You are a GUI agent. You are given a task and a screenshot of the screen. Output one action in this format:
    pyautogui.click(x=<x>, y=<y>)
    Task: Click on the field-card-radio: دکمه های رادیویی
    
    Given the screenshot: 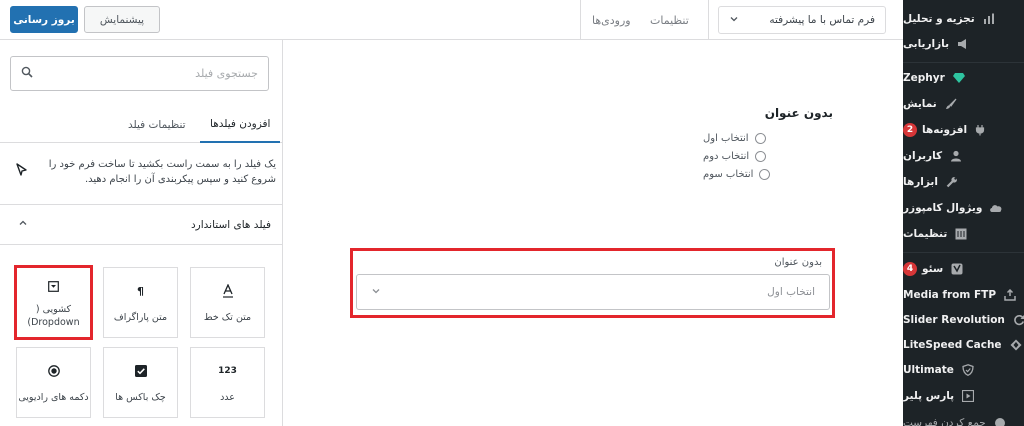 What is the action you would take?
    pyautogui.click(x=53, y=382)
    